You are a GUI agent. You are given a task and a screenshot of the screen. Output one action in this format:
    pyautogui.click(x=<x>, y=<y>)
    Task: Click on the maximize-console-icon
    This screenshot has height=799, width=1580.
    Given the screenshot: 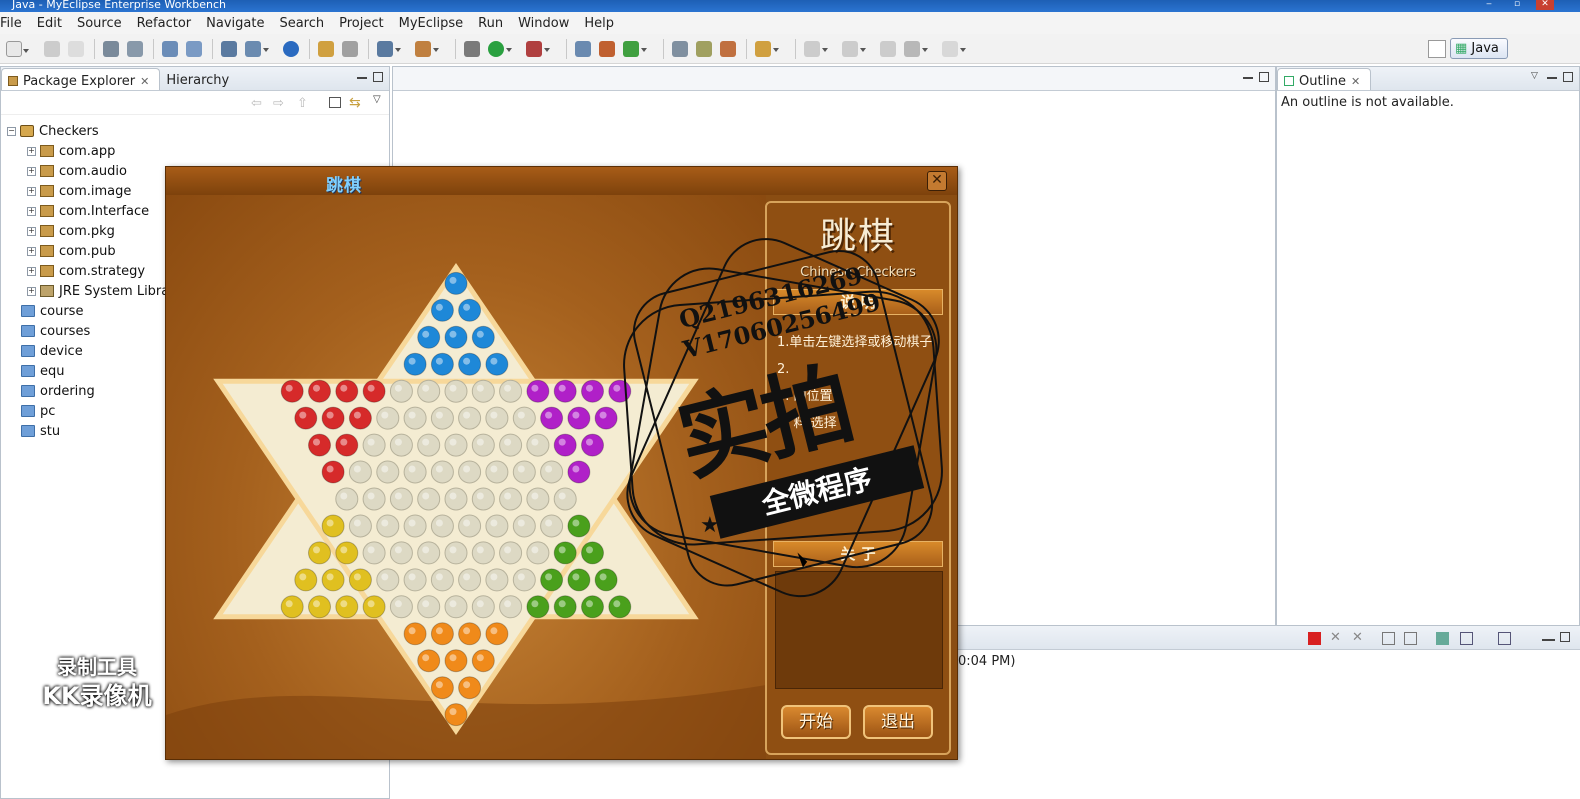 What is the action you would take?
    pyautogui.click(x=1565, y=637)
    